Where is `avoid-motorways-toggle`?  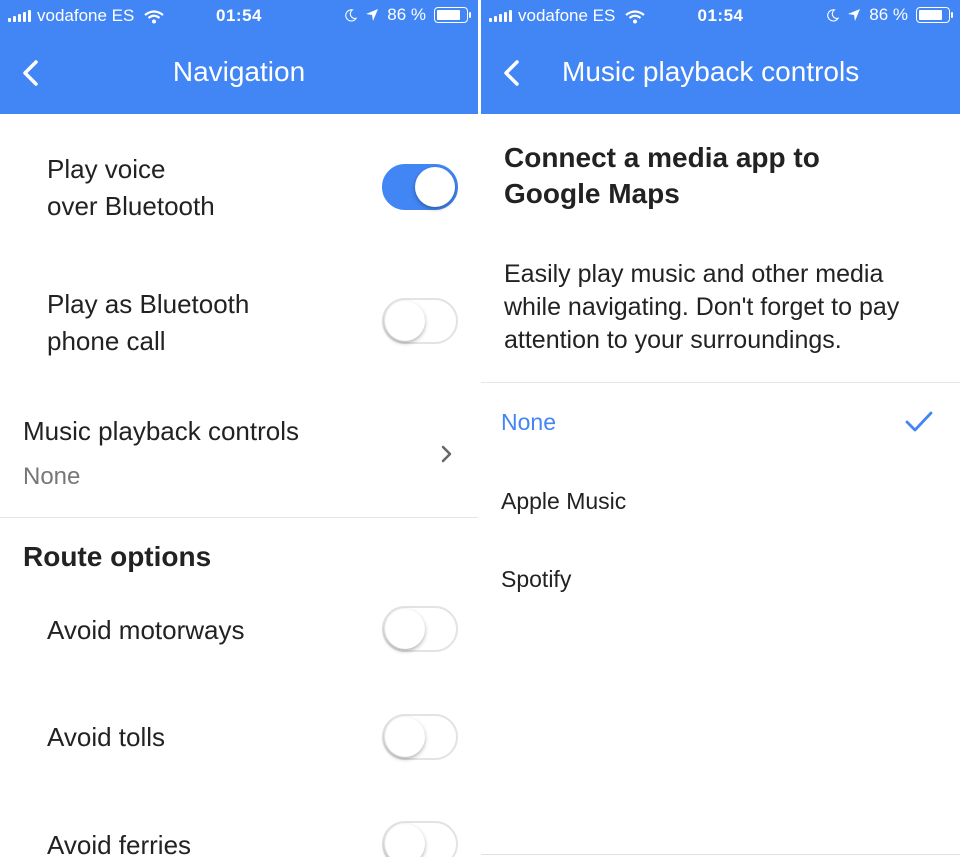 avoid-motorways-toggle is located at coordinates (420, 629).